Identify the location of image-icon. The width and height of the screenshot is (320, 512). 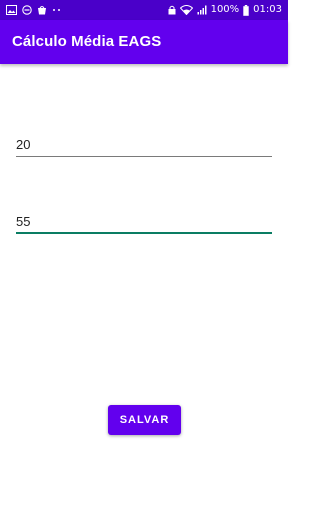
(11, 10).